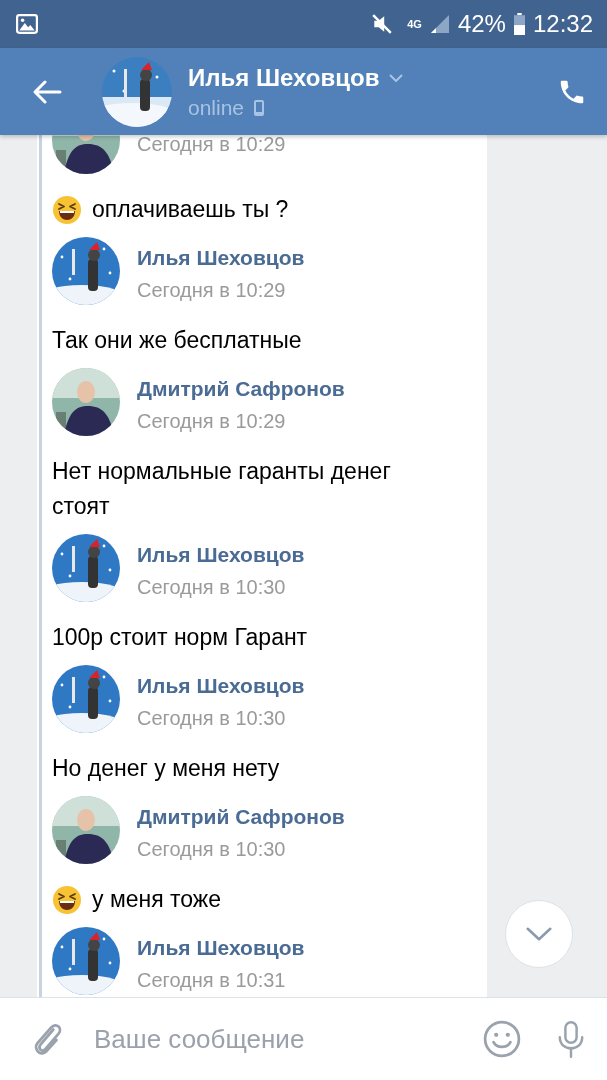  I want to click on image-icon, so click(27, 24).